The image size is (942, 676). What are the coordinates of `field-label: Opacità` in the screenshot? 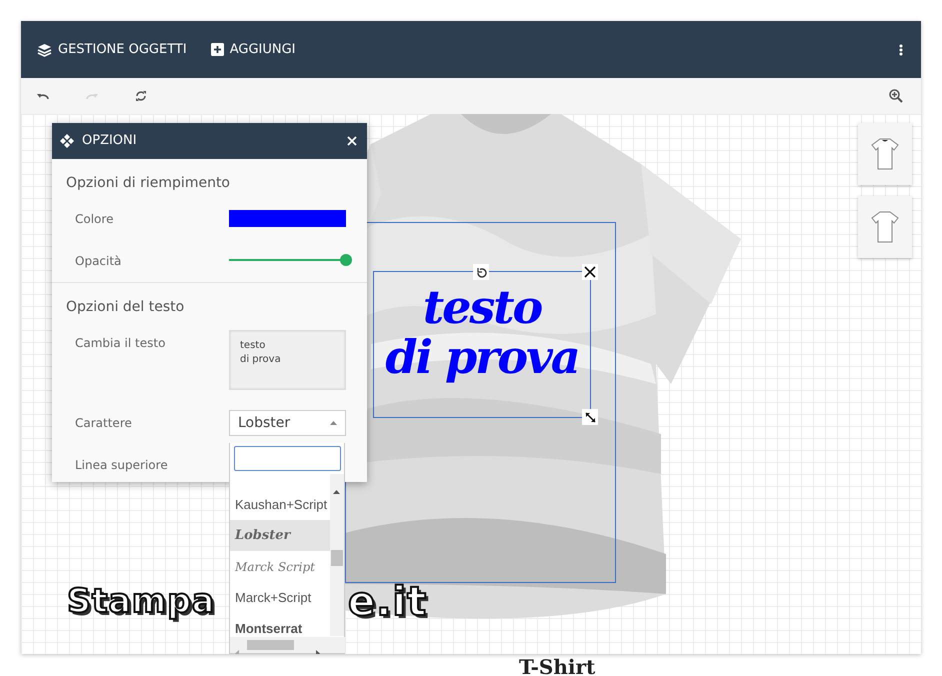 It's located at (98, 261).